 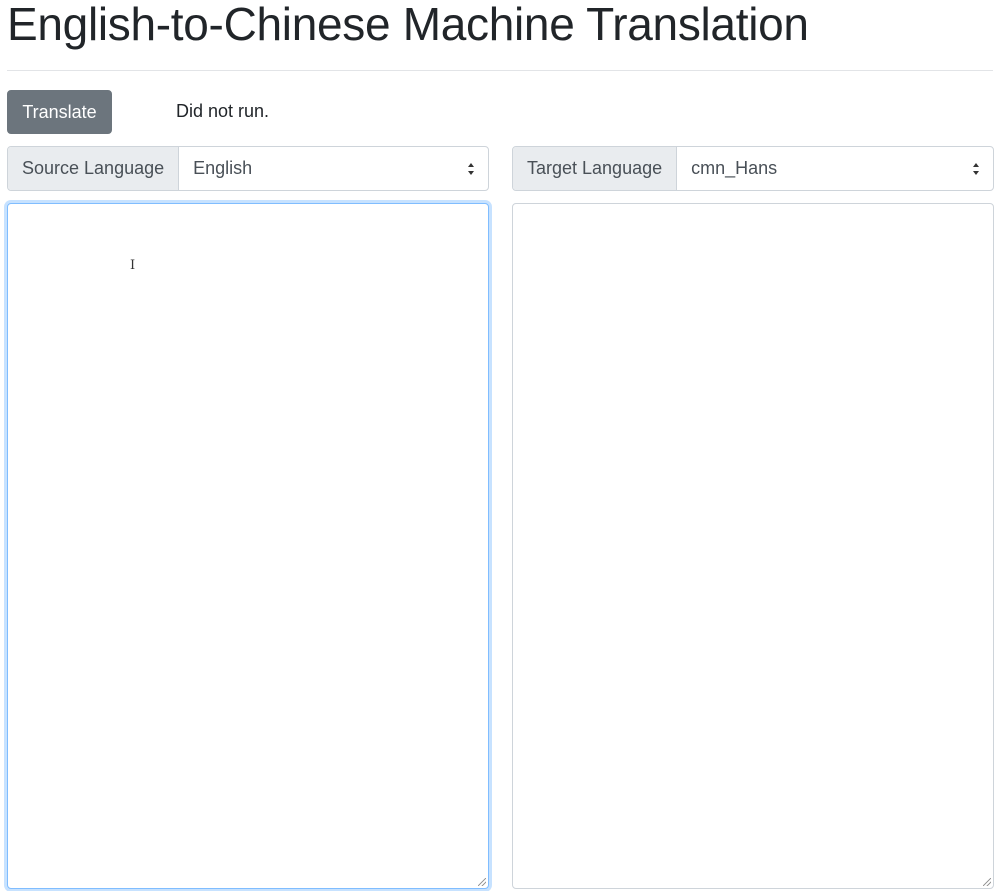 I want to click on divider, so click(x=500, y=70).